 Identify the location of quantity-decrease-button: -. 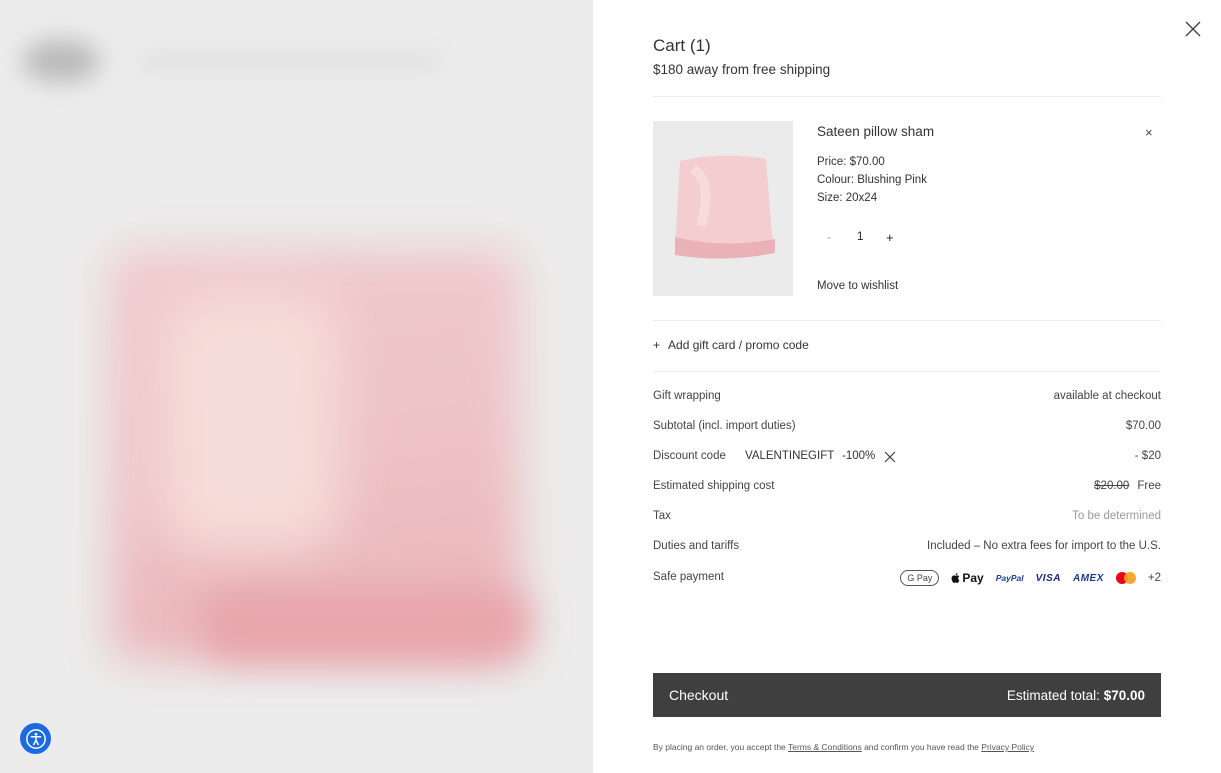
(829, 237).